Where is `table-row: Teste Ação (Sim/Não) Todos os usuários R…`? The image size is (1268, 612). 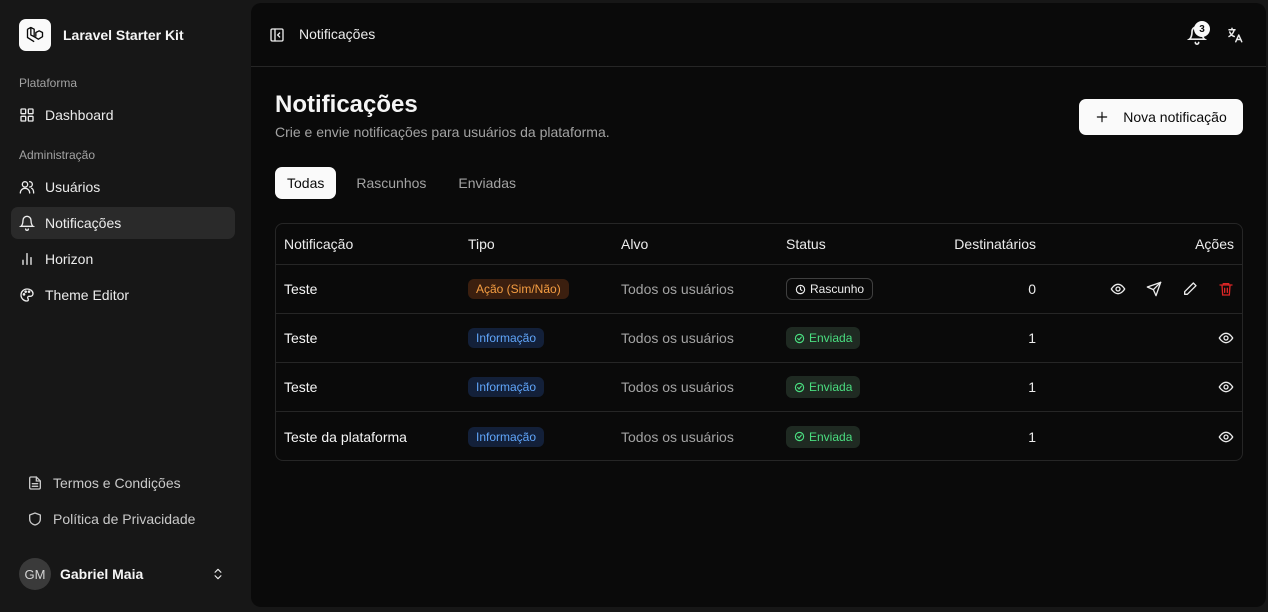 table-row: Teste Ação (Sim/Não) Todos os usuários R… is located at coordinates (759, 289).